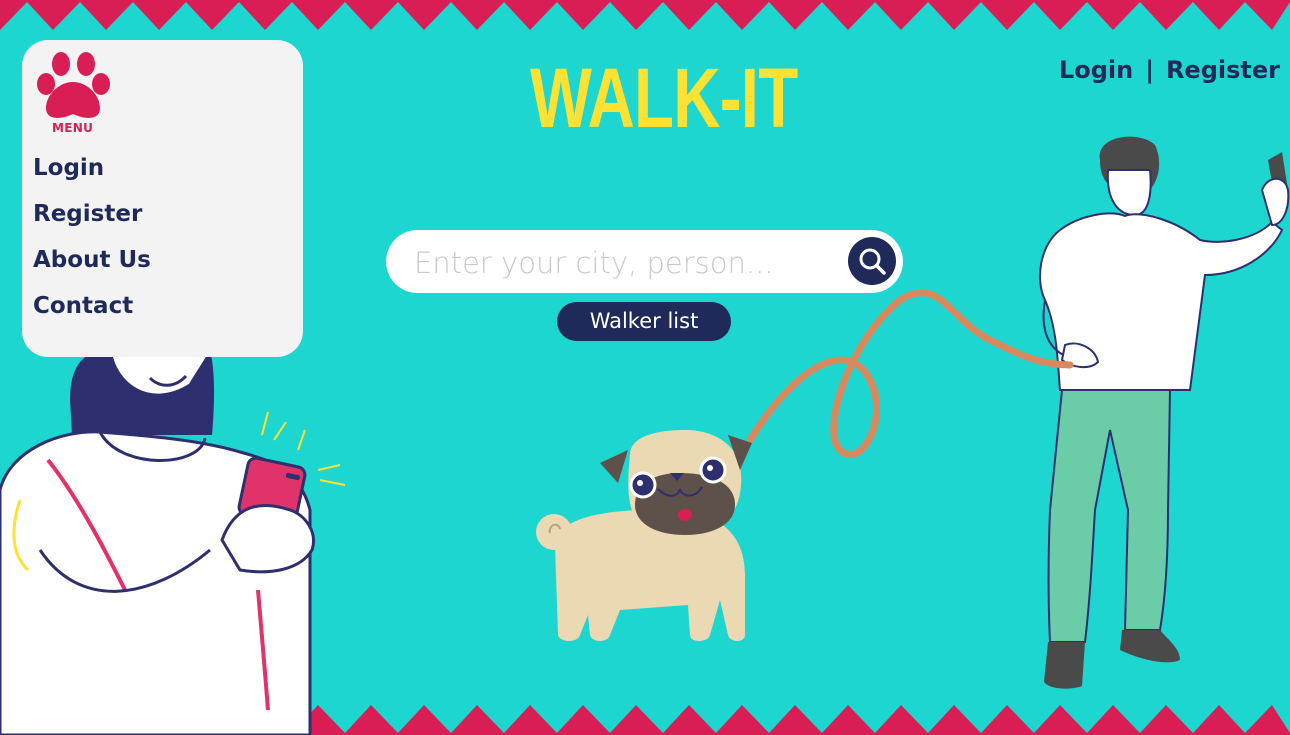 Image resolution: width=1290 pixels, height=735 pixels. What do you see at coordinates (644, 535) in the screenshot?
I see `pug-illustration` at bounding box center [644, 535].